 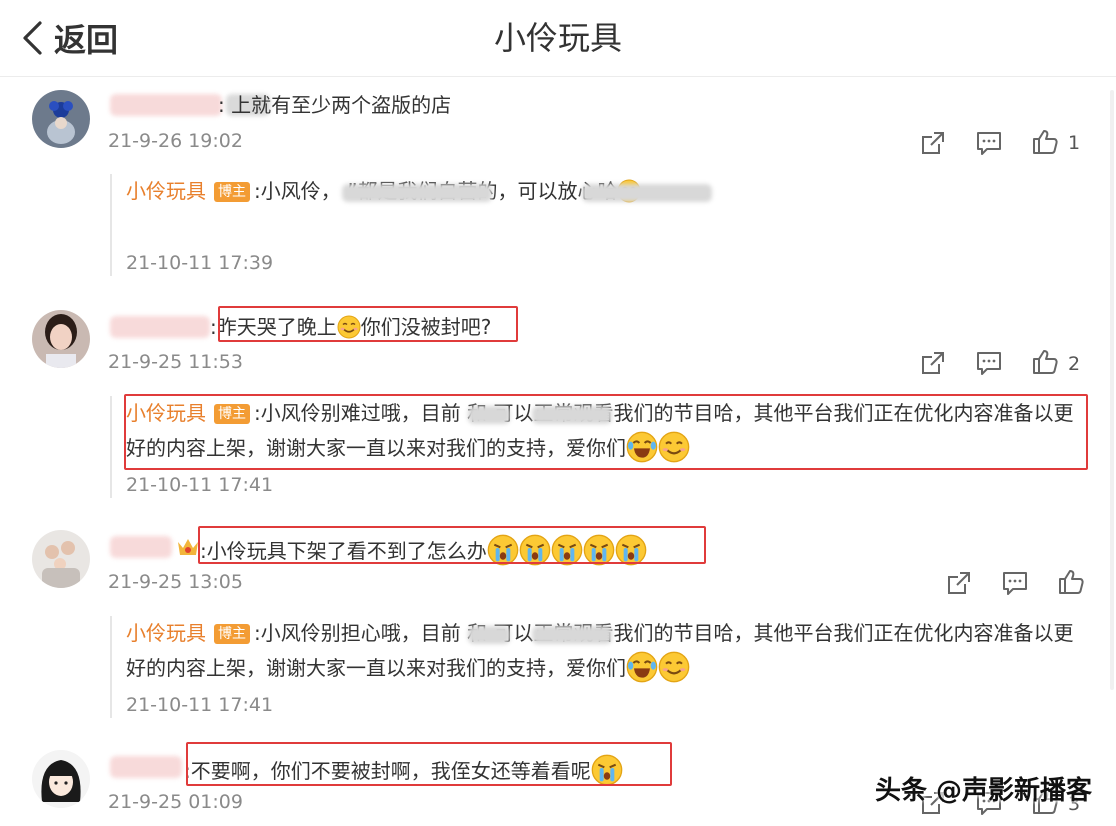 What do you see at coordinates (175, 582) in the screenshot?
I see `comment-time: 21-9-25 13:05` at bounding box center [175, 582].